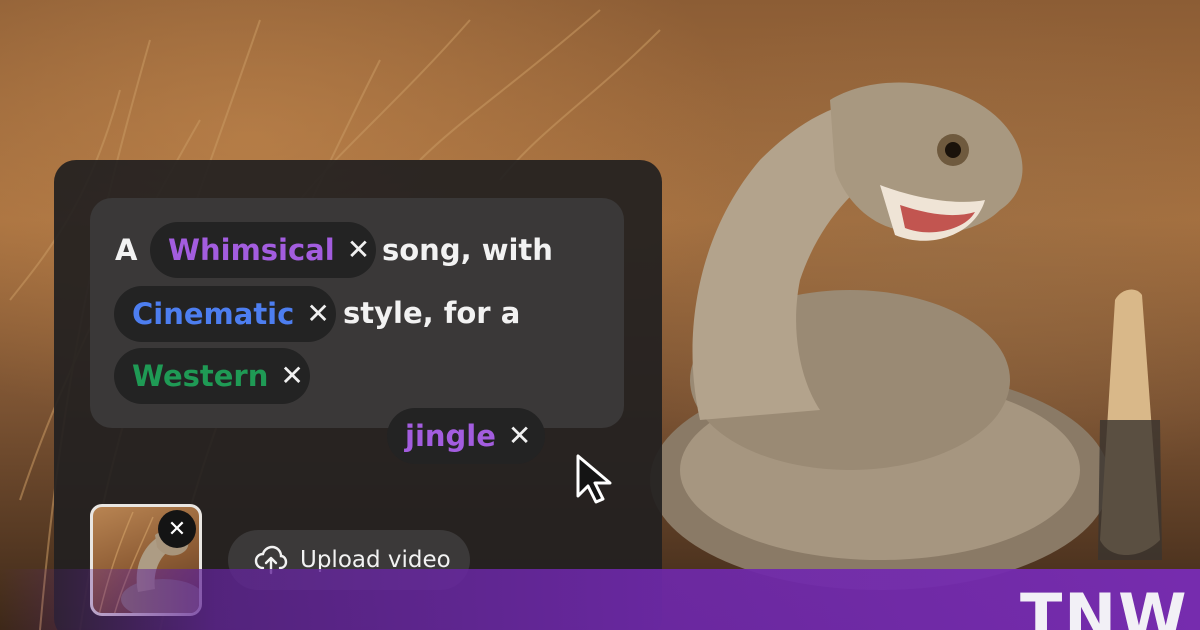 The image size is (1200, 630). I want to click on chip-whimsical: Whimsical ✕, so click(263, 250).